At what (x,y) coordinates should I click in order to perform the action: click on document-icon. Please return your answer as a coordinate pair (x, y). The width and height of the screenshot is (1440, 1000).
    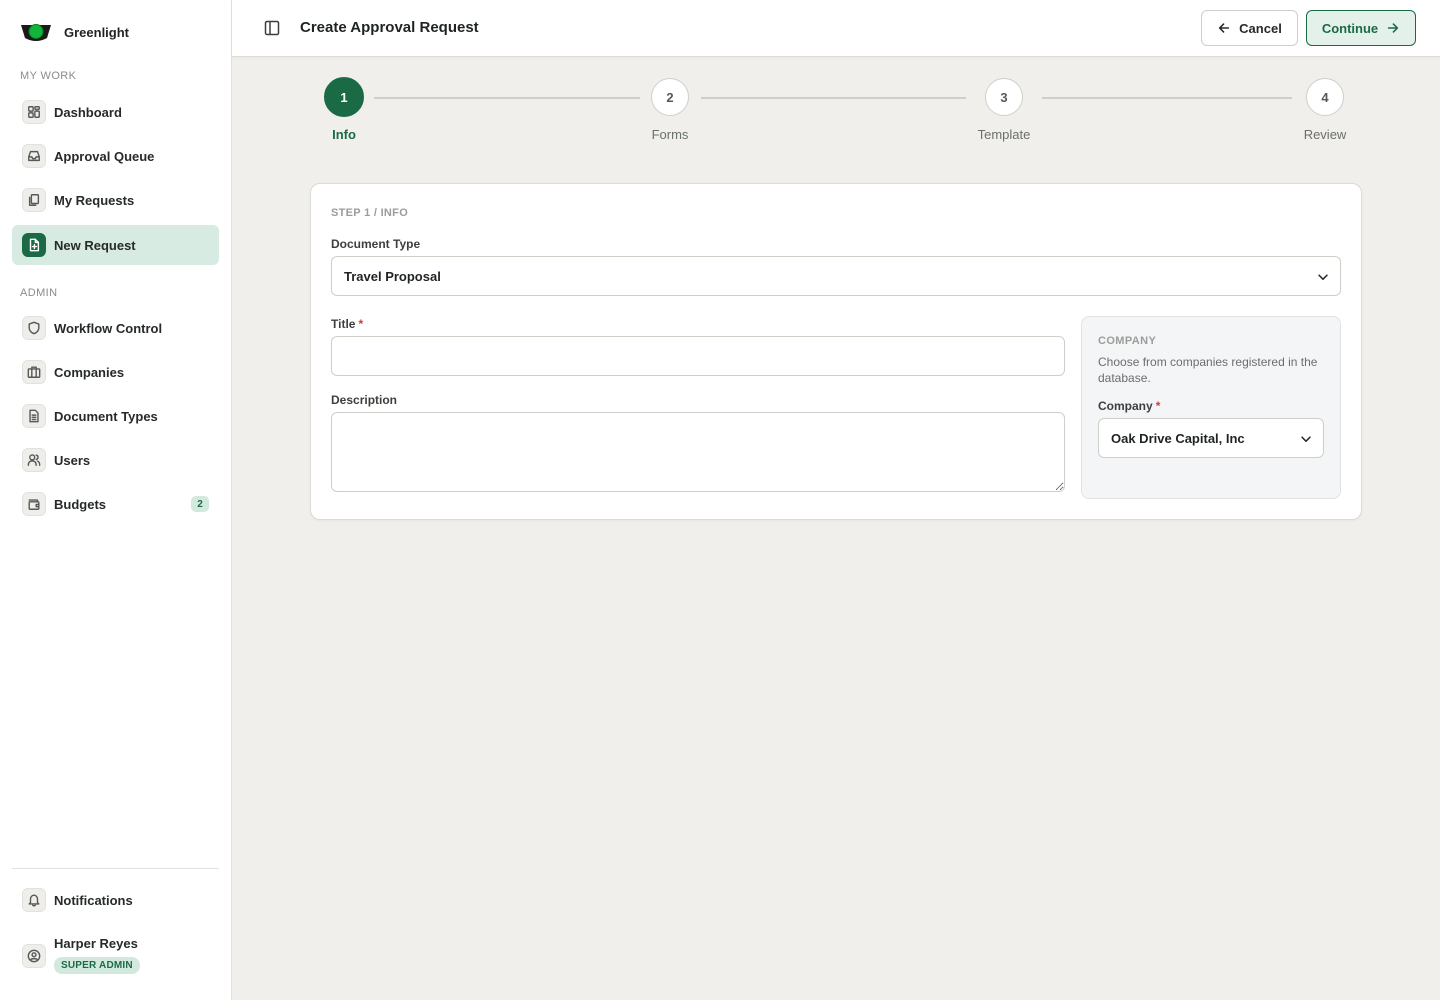
    Looking at the image, I should click on (34, 416).